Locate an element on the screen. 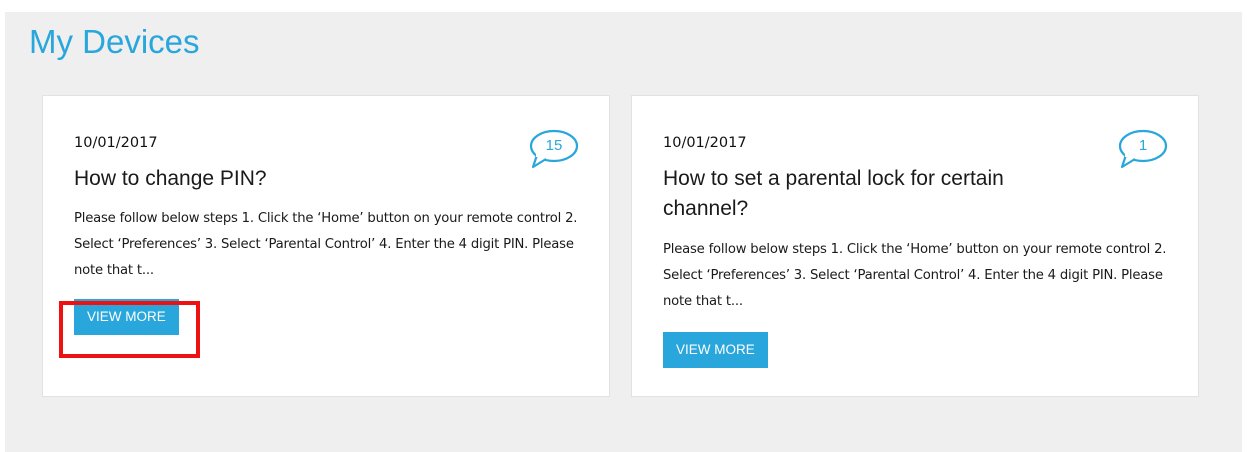  comment-count: 1 is located at coordinates (1143, 145).